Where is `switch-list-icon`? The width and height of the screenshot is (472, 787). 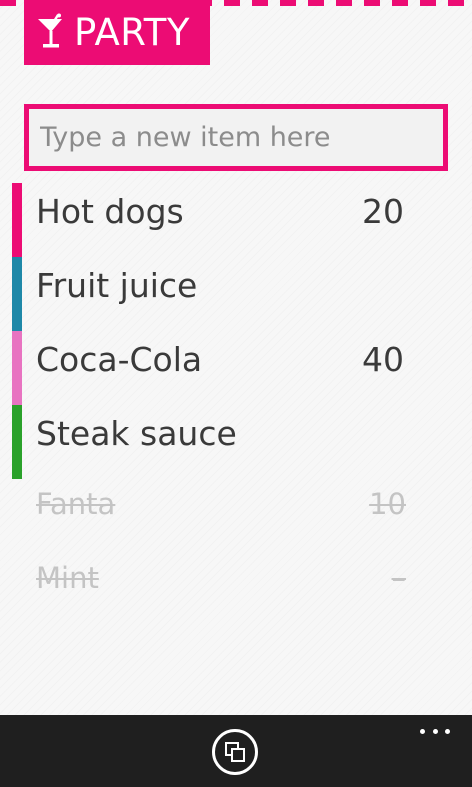 switch-list-icon is located at coordinates (235, 752).